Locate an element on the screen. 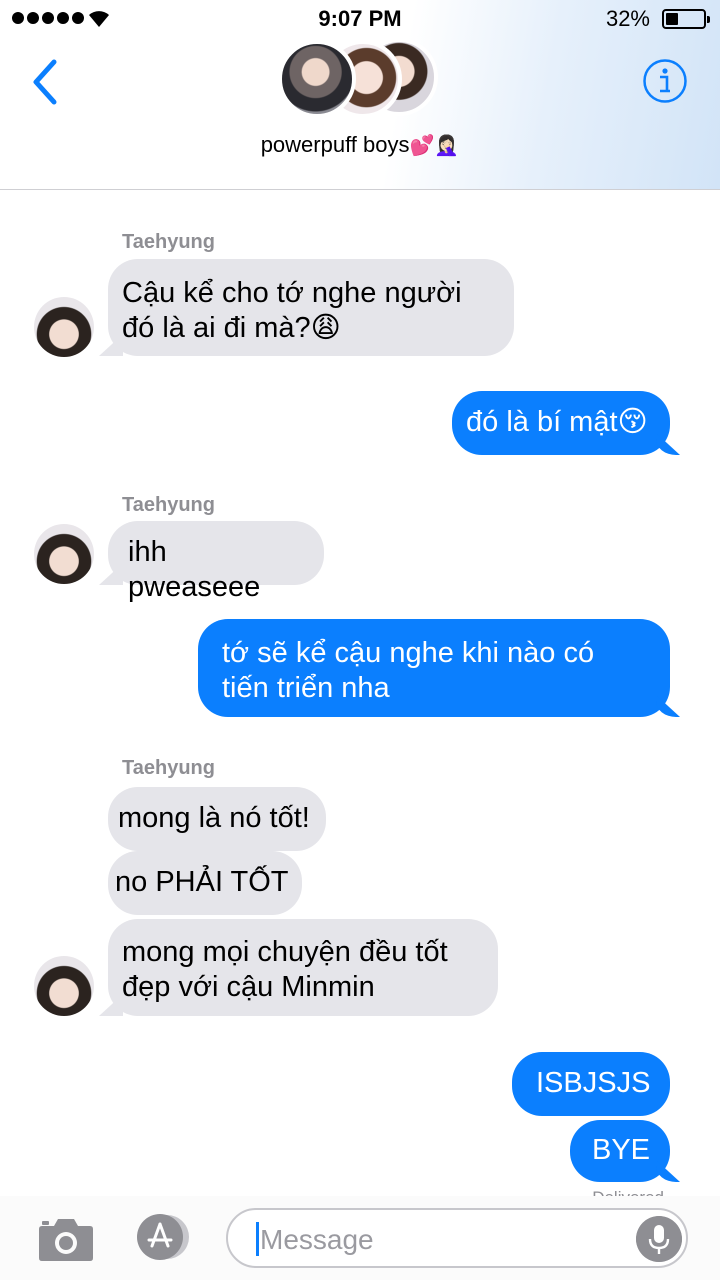 The image size is (720, 1280). status-bar: 9:07 PM 32% is located at coordinates (360, 18).